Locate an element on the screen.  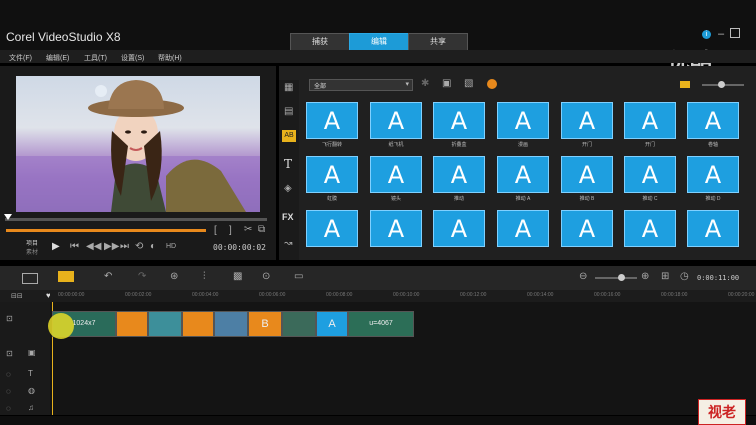
subtitle-editor-icon: ▭ is located at coordinates (298, 276).